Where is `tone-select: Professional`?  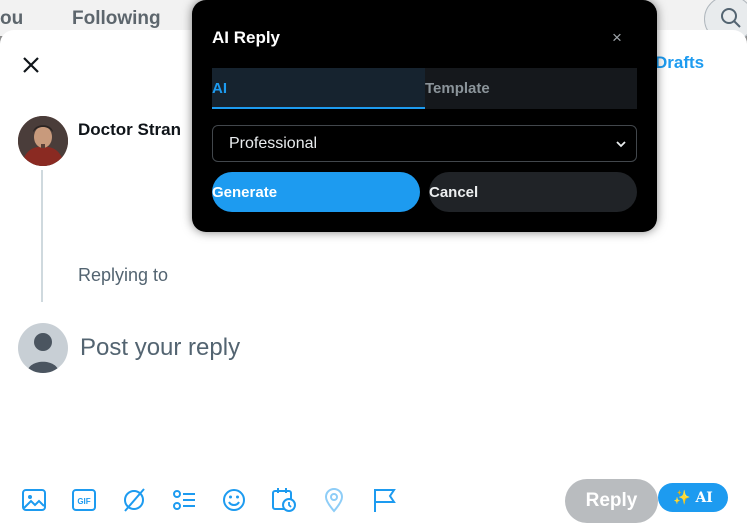 tone-select: Professional is located at coordinates (424, 143).